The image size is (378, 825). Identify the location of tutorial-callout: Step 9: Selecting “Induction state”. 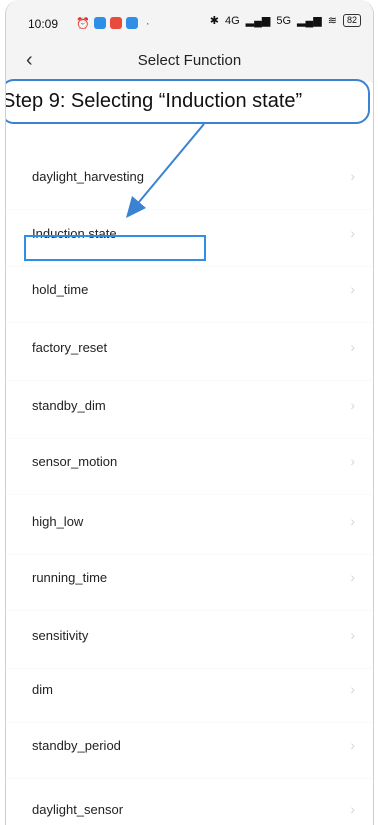
(187, 101).